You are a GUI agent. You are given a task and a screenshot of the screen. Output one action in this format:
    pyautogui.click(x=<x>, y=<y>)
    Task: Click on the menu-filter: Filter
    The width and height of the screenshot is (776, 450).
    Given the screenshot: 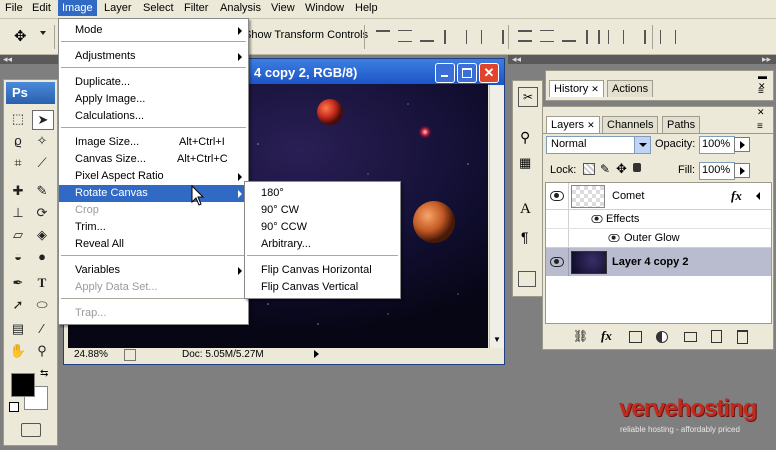 What is the action you would take?
    pyautogui.click(x=196, y=8)
    